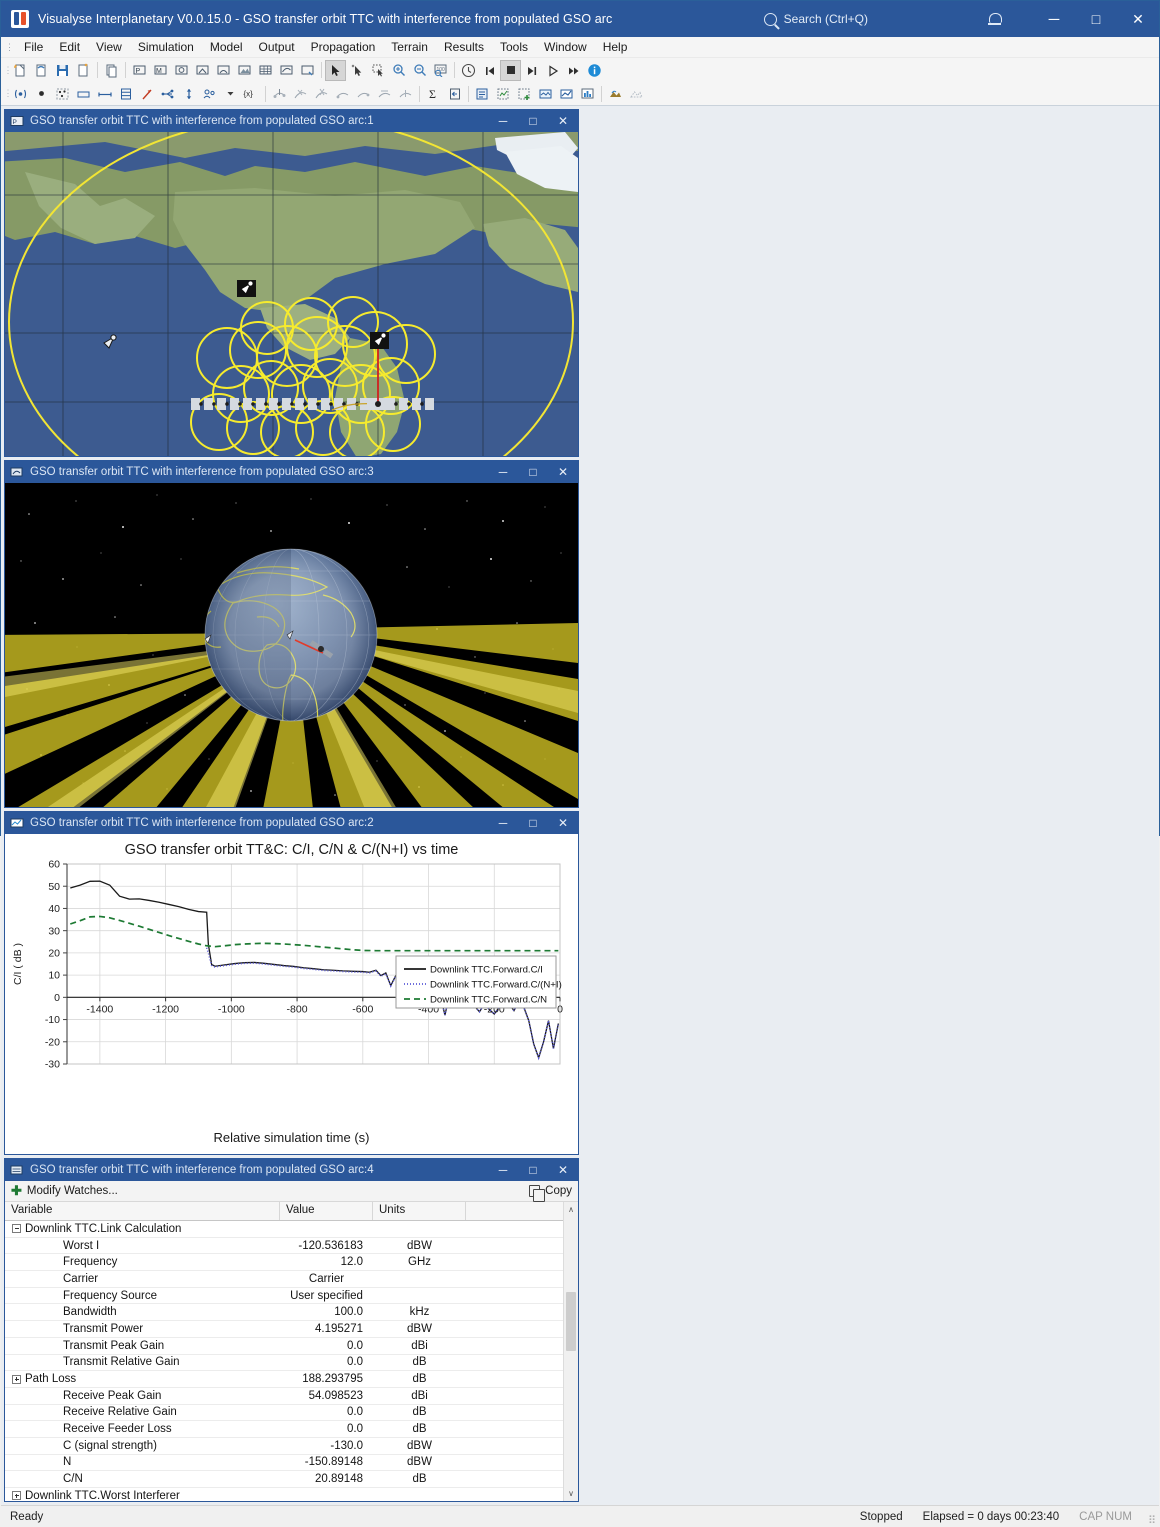 The height and width of the screenshot is (1527, 1160). Describe the element at coordinates (545, 93) in the screenshot. I see `area-chart-icon` at that location.